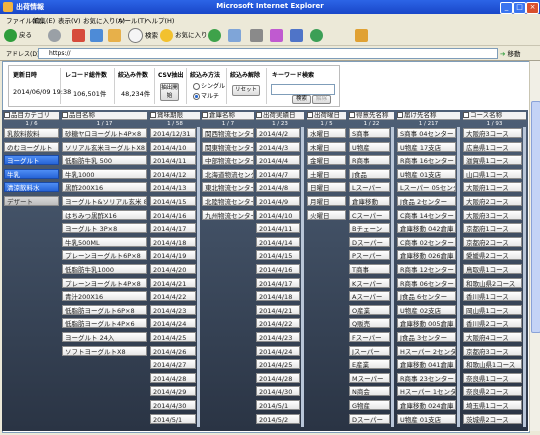  I want to click on list-item: Cスーパー, so click(369, 214).